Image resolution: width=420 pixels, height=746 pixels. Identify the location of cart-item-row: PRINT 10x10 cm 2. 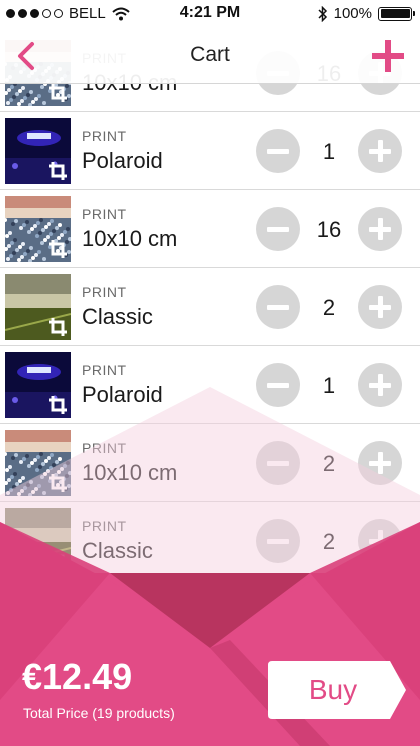
(210, 463).